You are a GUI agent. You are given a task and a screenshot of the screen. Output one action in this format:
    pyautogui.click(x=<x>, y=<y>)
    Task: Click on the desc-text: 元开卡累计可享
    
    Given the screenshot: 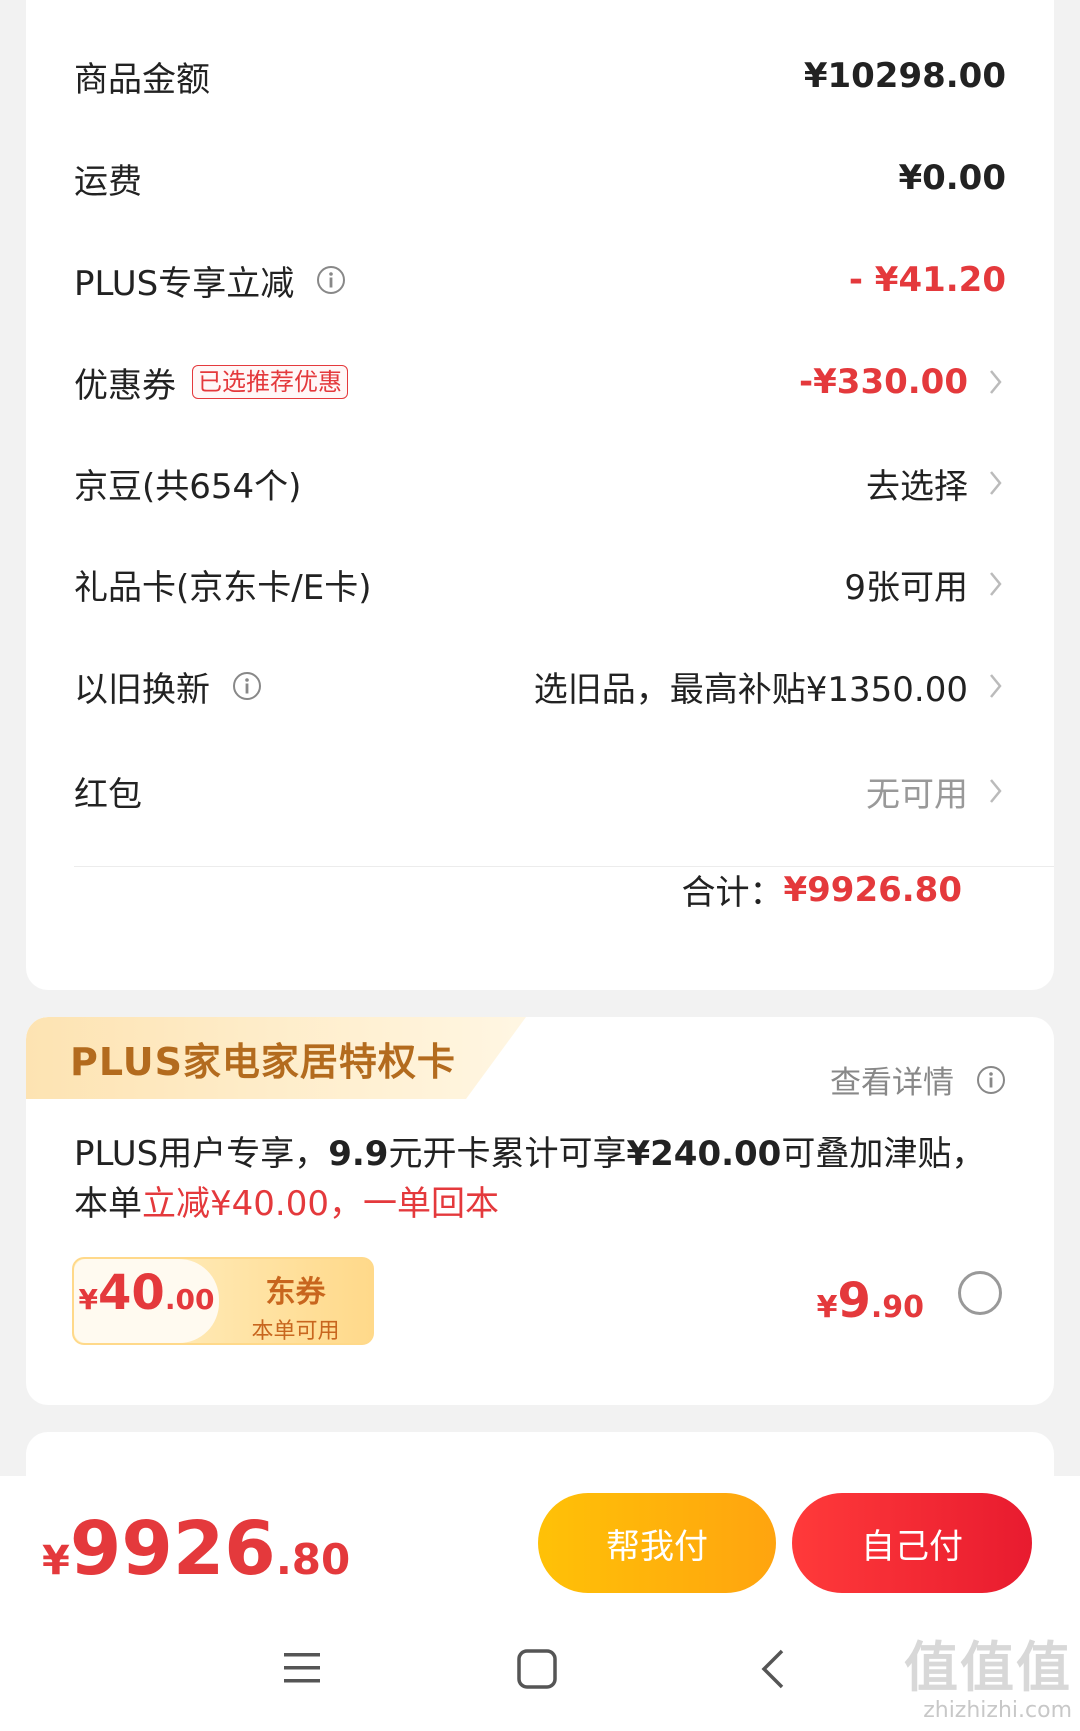 What is the action you would take?
    pyautogui.click(x=507, y=1154)
    